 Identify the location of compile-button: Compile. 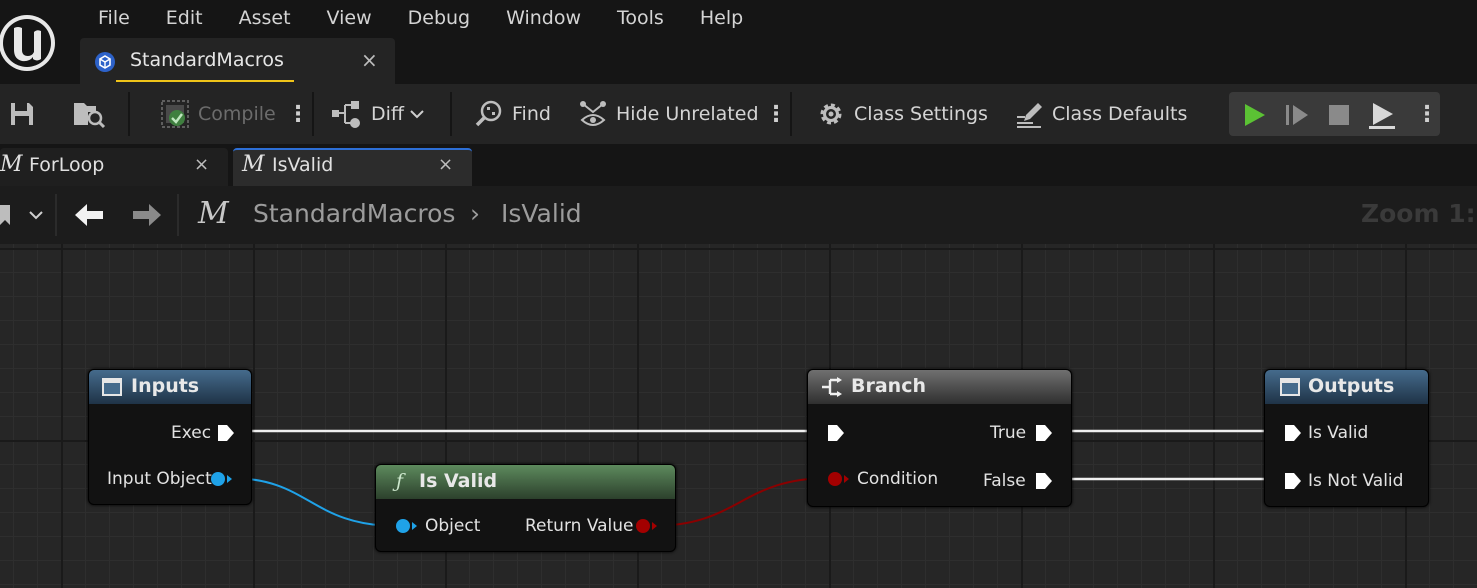
(218, 114).